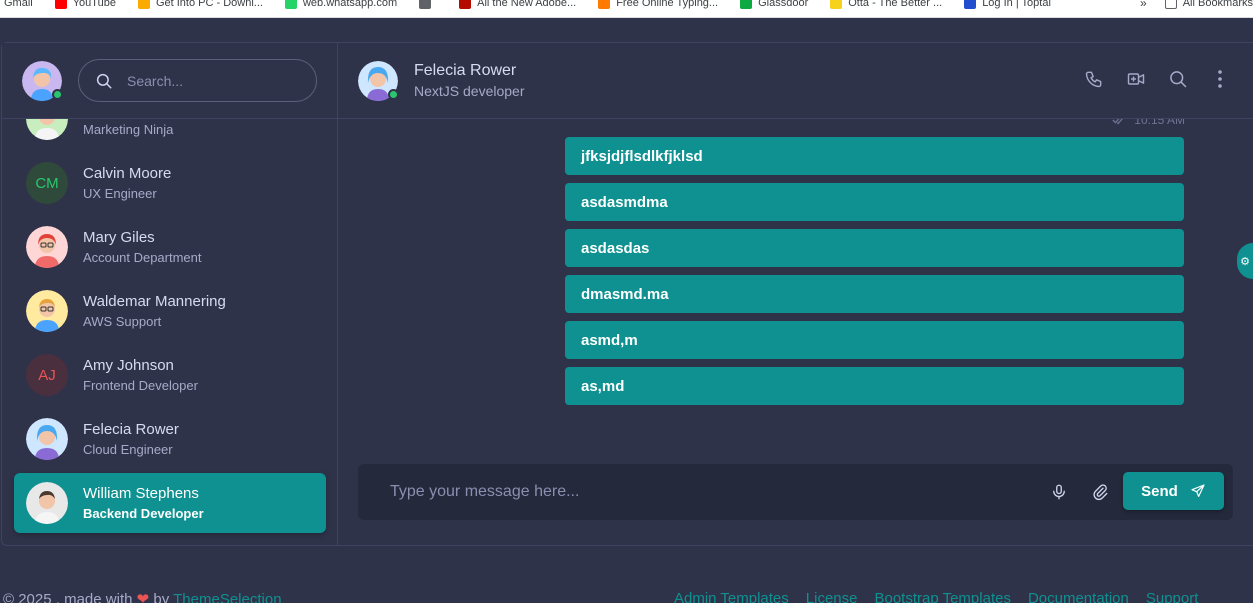 The width and height of the screenshot is (1253, 603). I want to click on bookmark-item, so click(428, 4).